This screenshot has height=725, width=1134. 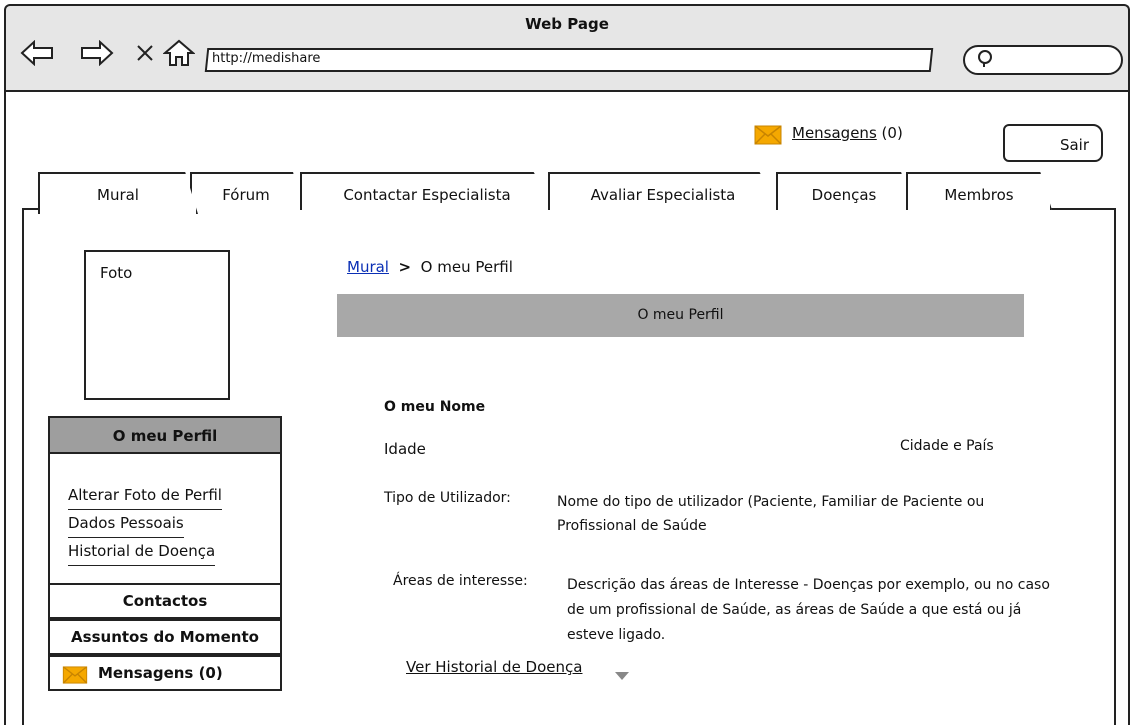 I want to click on messages-link: Mensagens (0), so click(x=847, y=133).